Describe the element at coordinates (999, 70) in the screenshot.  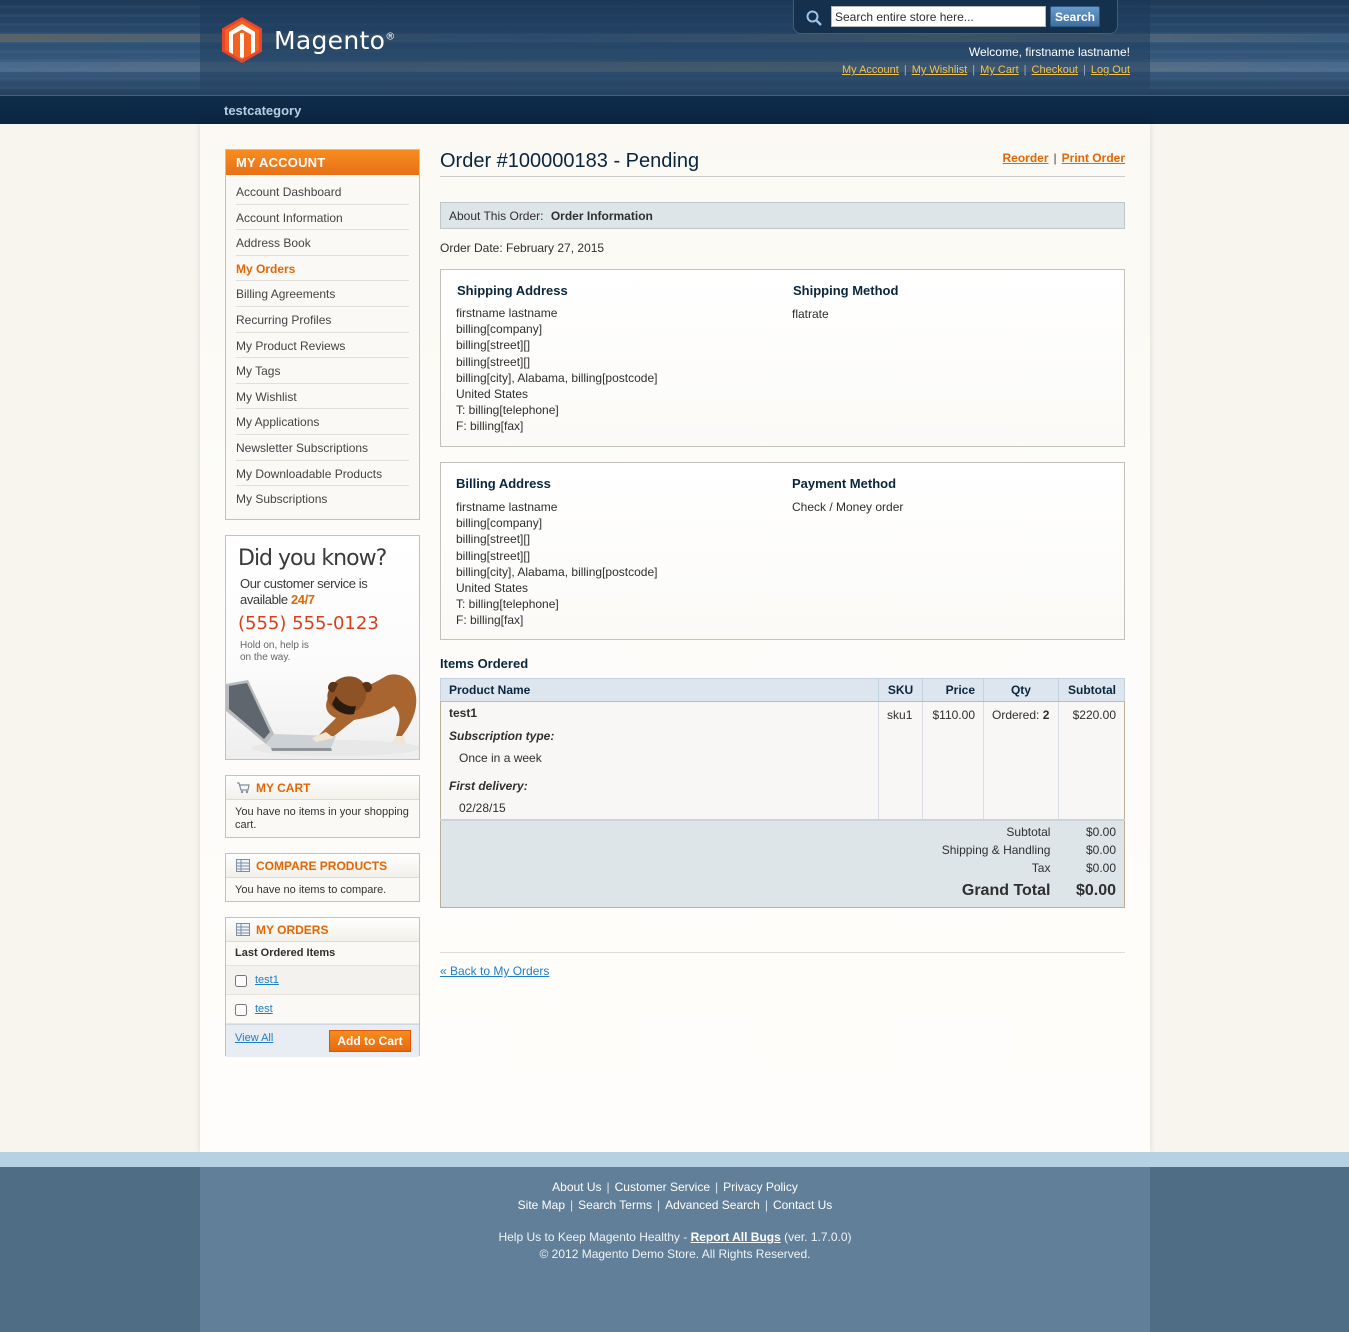
I see `top-link-my-cart: My Cart` at that location.